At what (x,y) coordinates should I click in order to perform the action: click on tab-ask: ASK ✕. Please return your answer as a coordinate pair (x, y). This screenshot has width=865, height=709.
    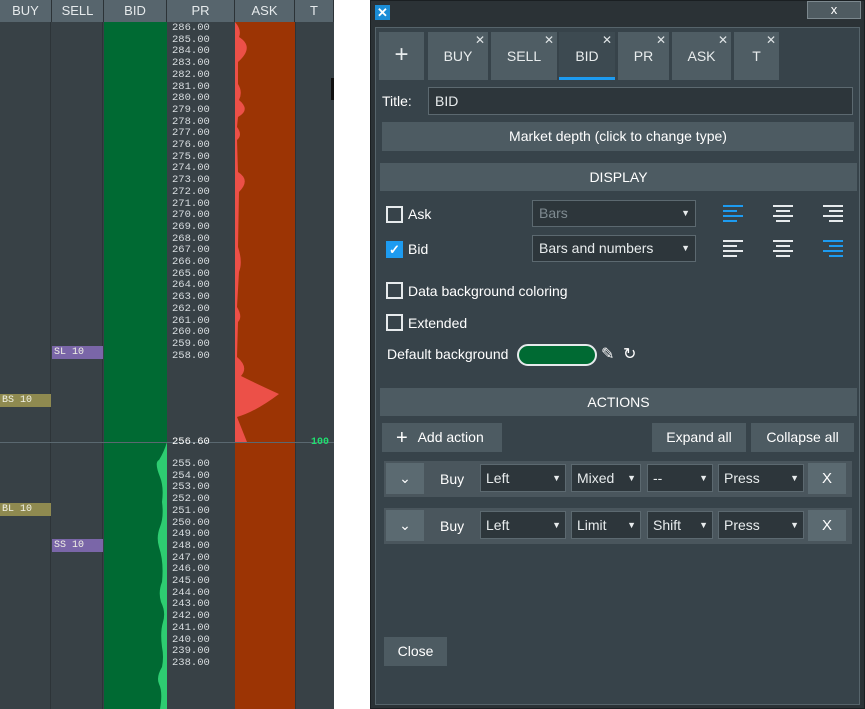
    Looking at the image, I should click on (701, 56).